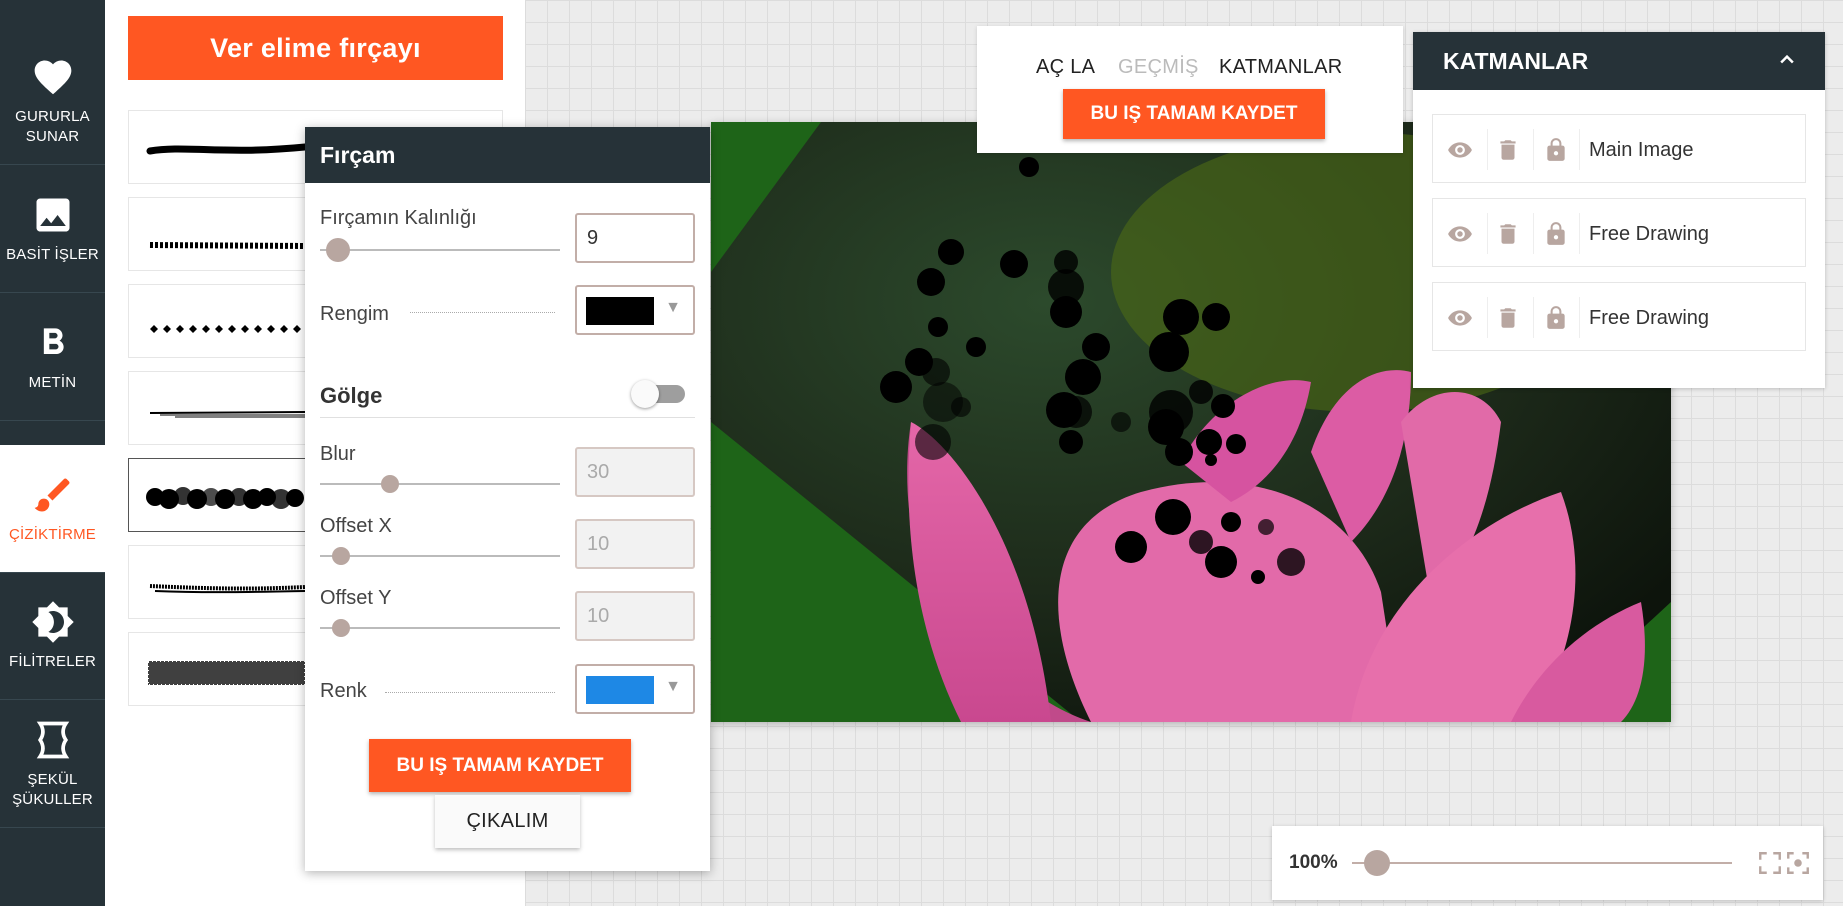 Image resolution: width=1843 pixels, height=906 pixels. What do you see at coordinates (635, 616) in the screenshot?
I see `offset-y-input: 10` at bounding box center [635, 616].